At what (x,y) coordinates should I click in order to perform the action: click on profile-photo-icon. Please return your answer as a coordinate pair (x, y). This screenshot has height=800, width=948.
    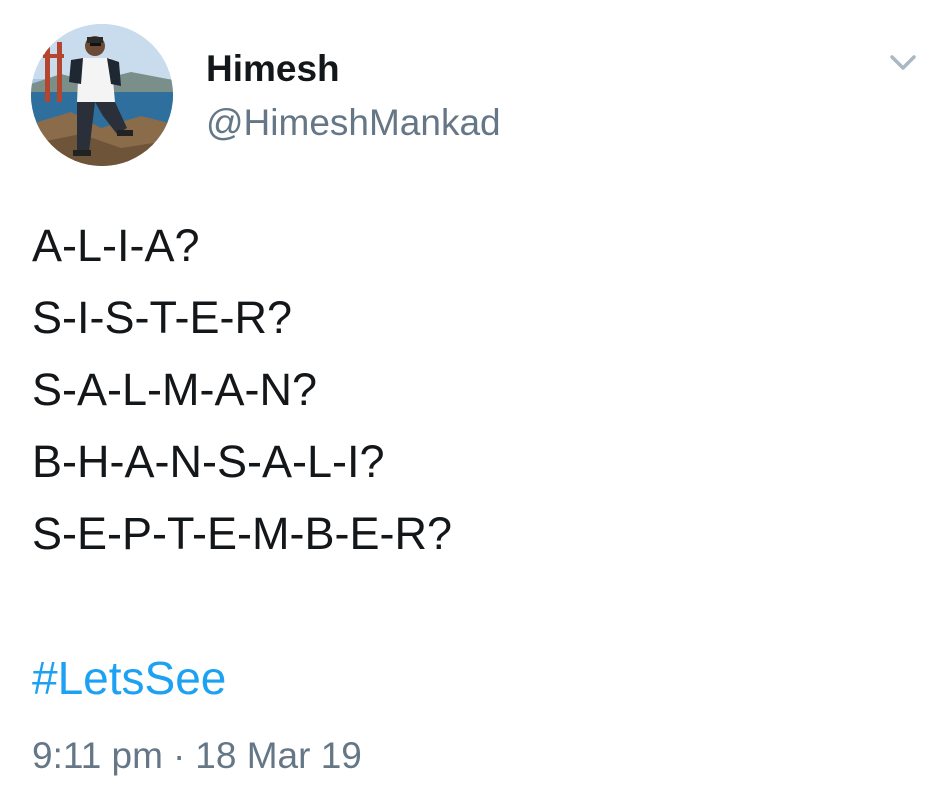
    Looking at the image, I should click on (102, 95).